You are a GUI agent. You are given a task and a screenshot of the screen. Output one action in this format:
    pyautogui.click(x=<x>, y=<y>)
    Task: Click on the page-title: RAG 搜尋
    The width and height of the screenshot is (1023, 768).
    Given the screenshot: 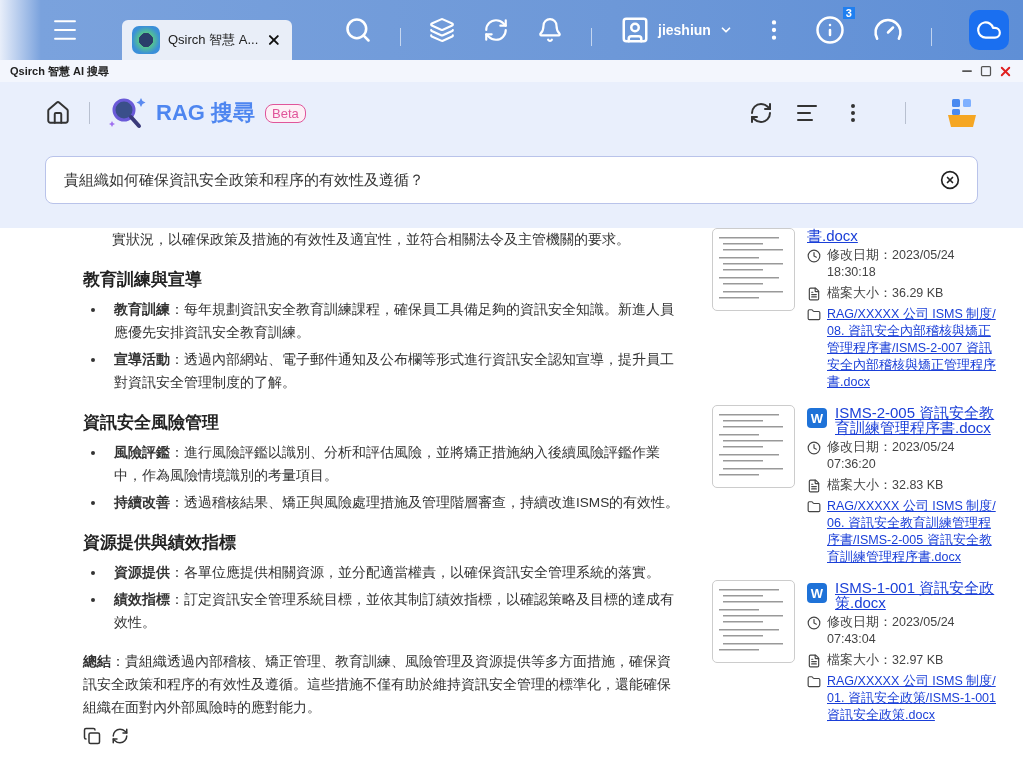 What is the action you would take?
    pyautogui.click(x=205, y=113)
    